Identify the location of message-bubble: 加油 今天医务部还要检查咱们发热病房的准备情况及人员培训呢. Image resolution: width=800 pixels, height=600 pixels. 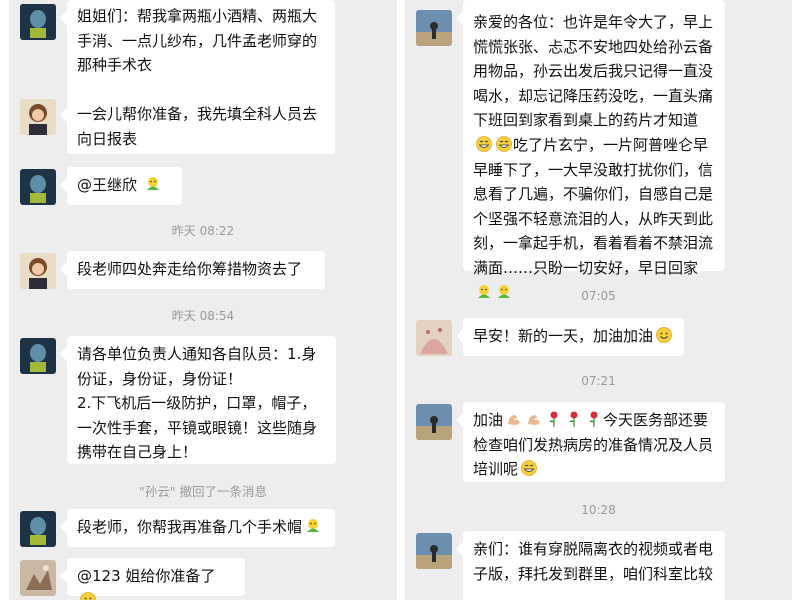
(594, 442).